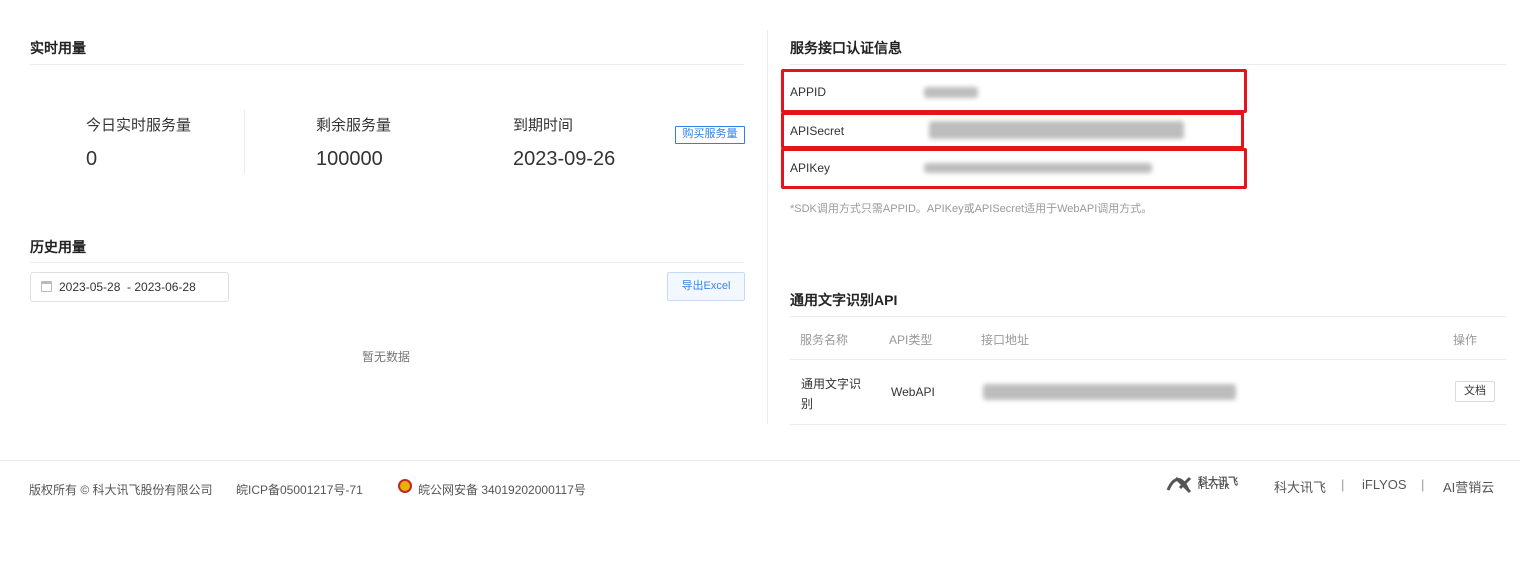 This screenshot has height=564, width=1520. What do you see at coordinates (1384, 484) in the screenshot?
I see `footer-link-iflyos: iFLYOS` at bounding box center [1384, 484].